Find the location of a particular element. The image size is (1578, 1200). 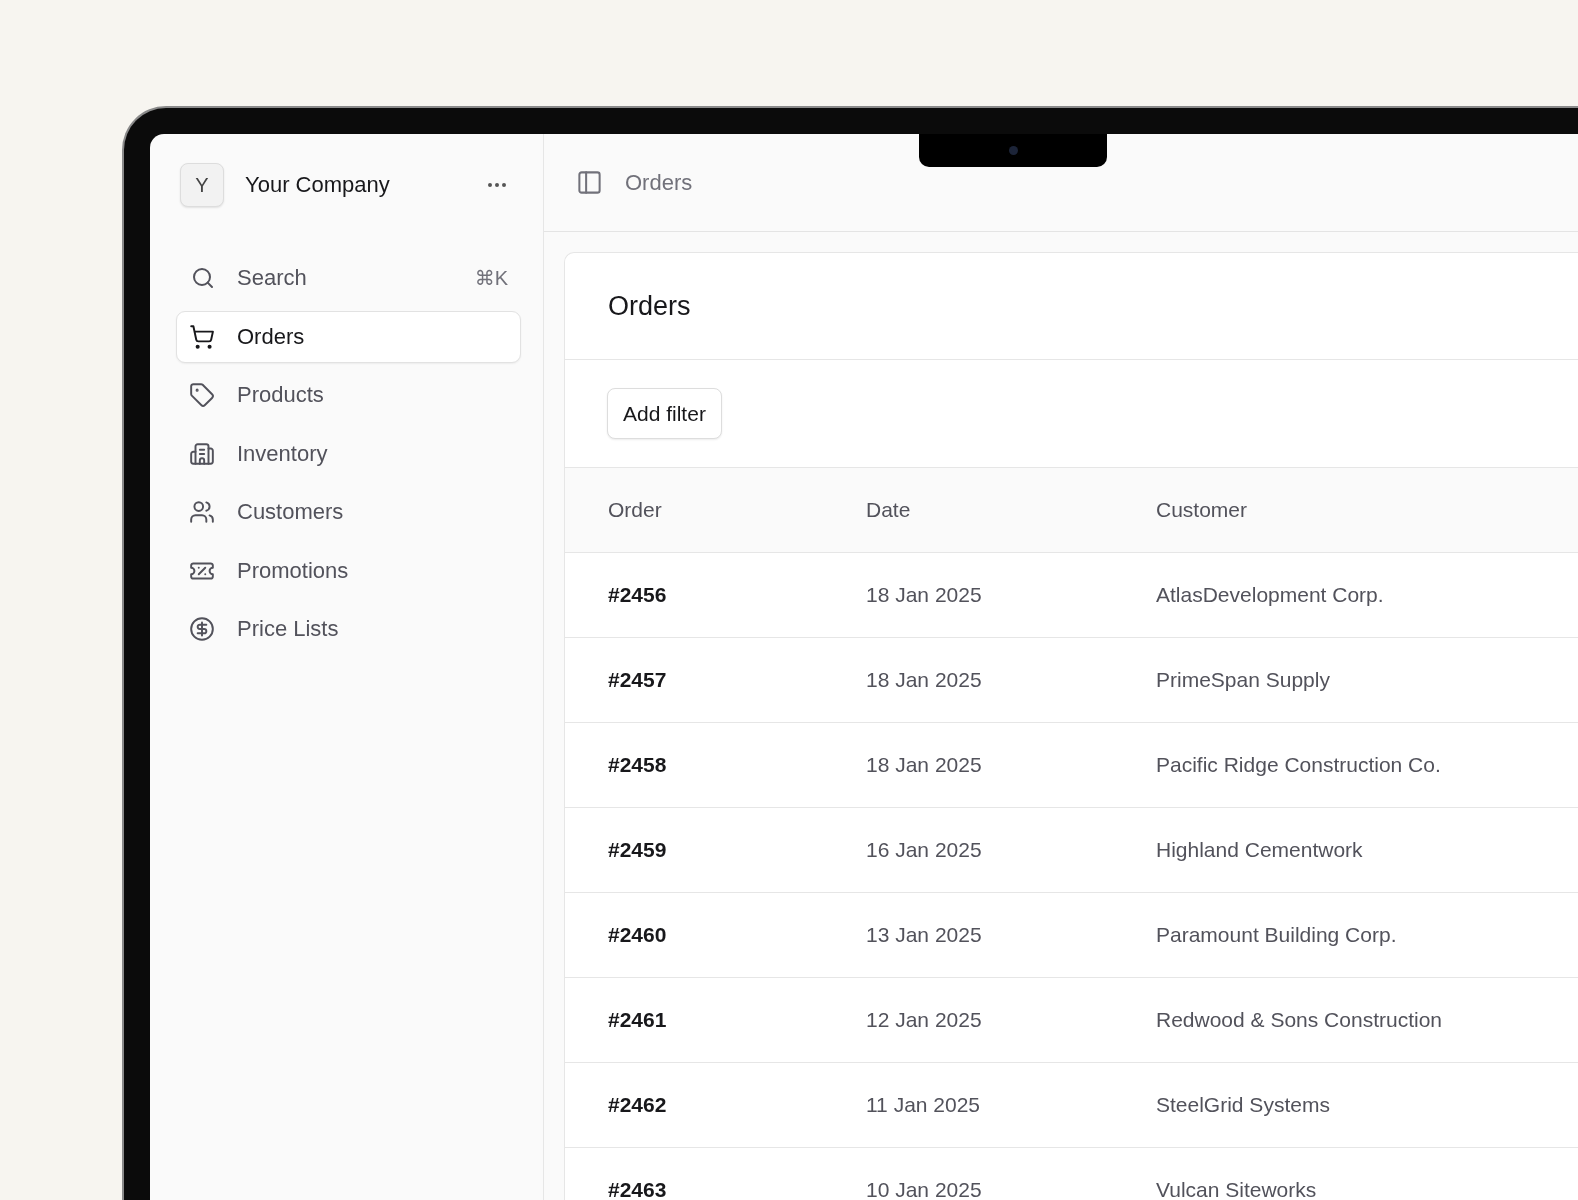

table-cell-text: #2463 is located at coordinates (638, 1189).